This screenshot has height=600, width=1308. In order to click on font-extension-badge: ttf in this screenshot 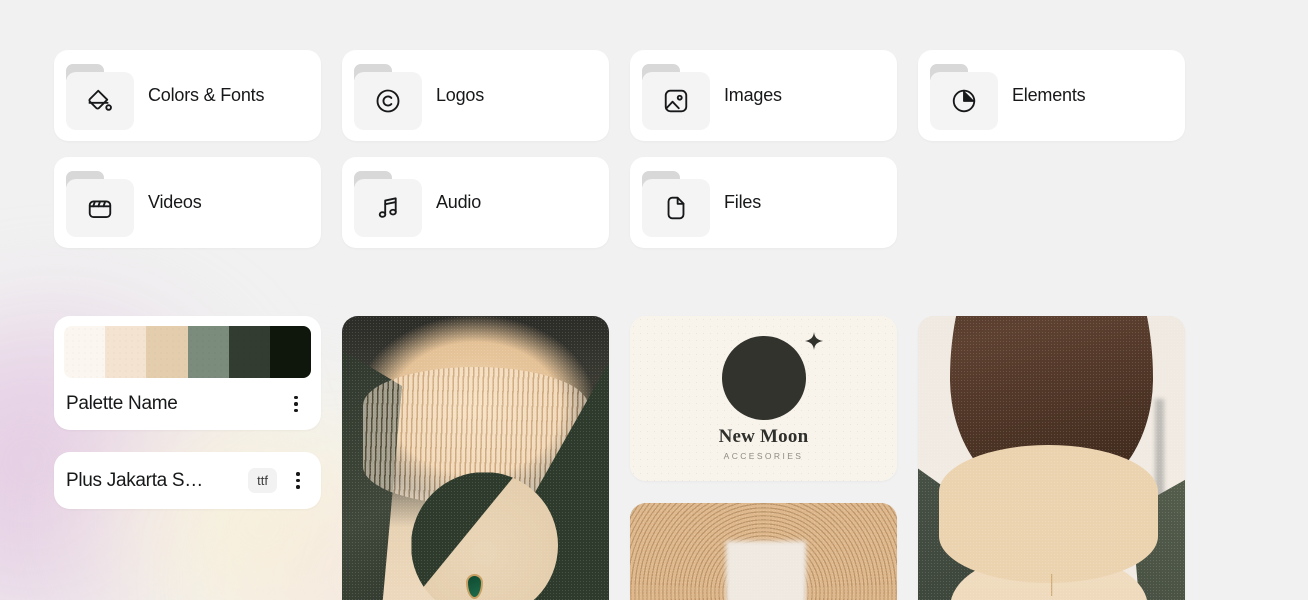, I will do `click(262, 480)`.